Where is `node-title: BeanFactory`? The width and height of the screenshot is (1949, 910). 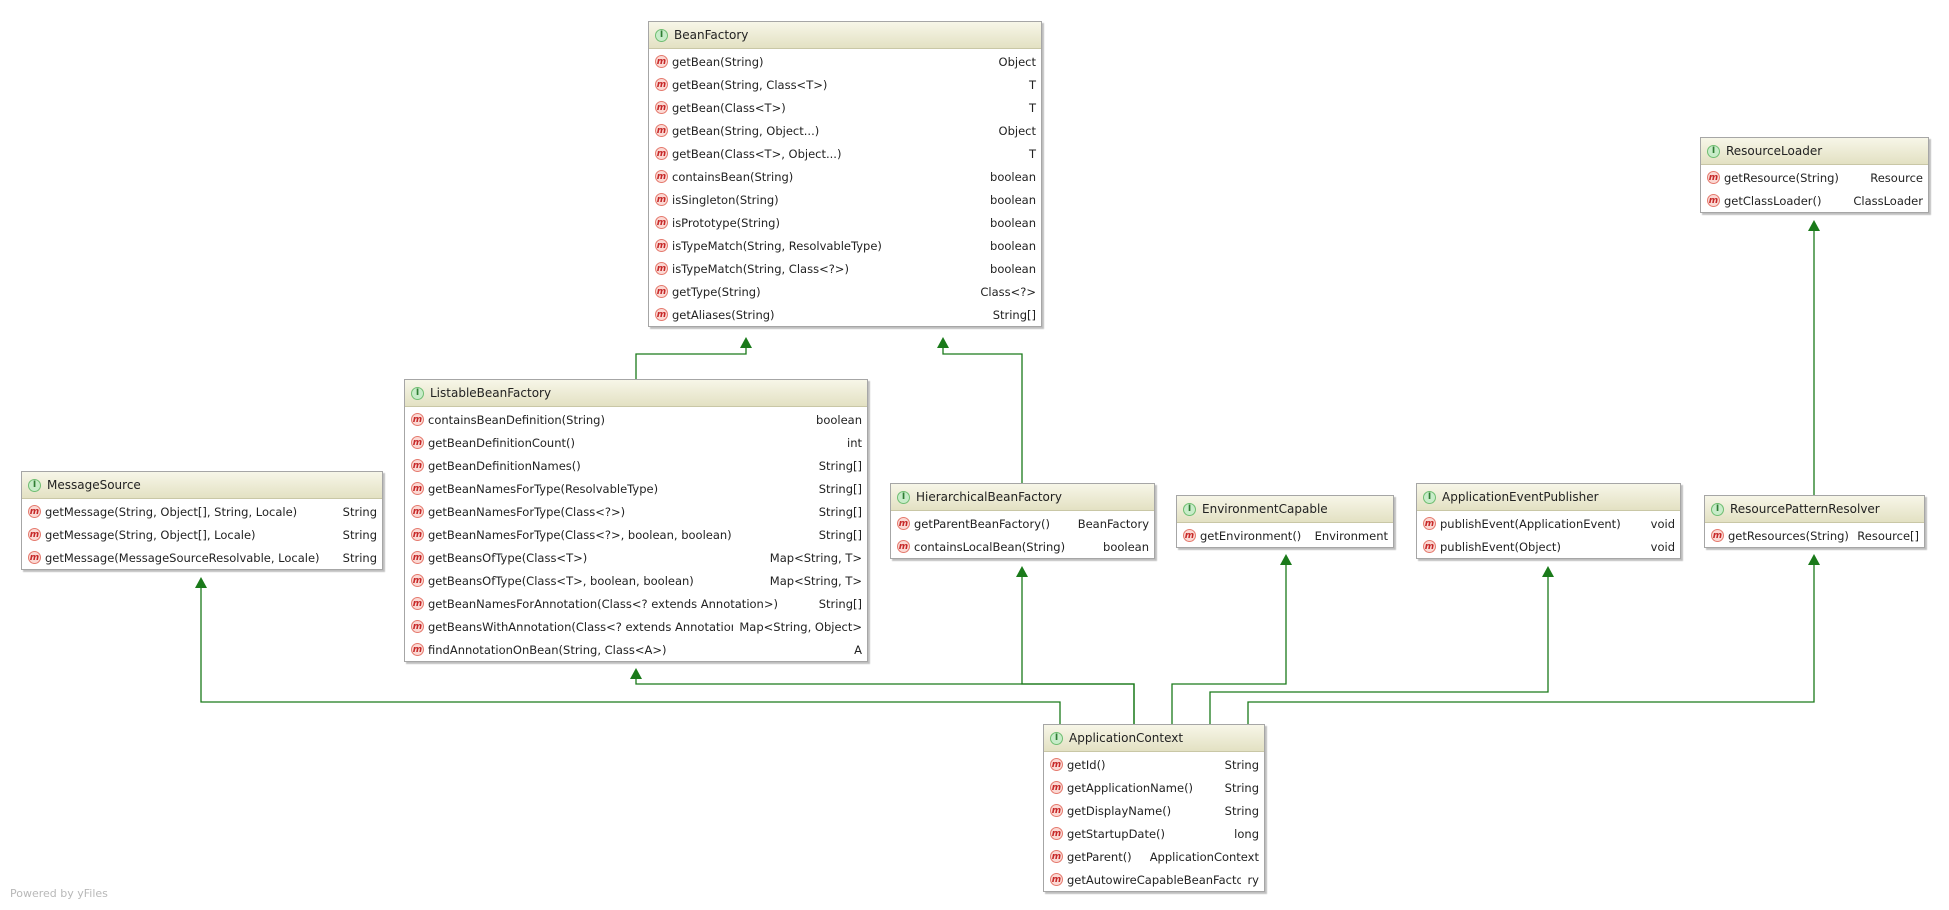
node-title: BeanFactory is located at coordinates (711, 35).